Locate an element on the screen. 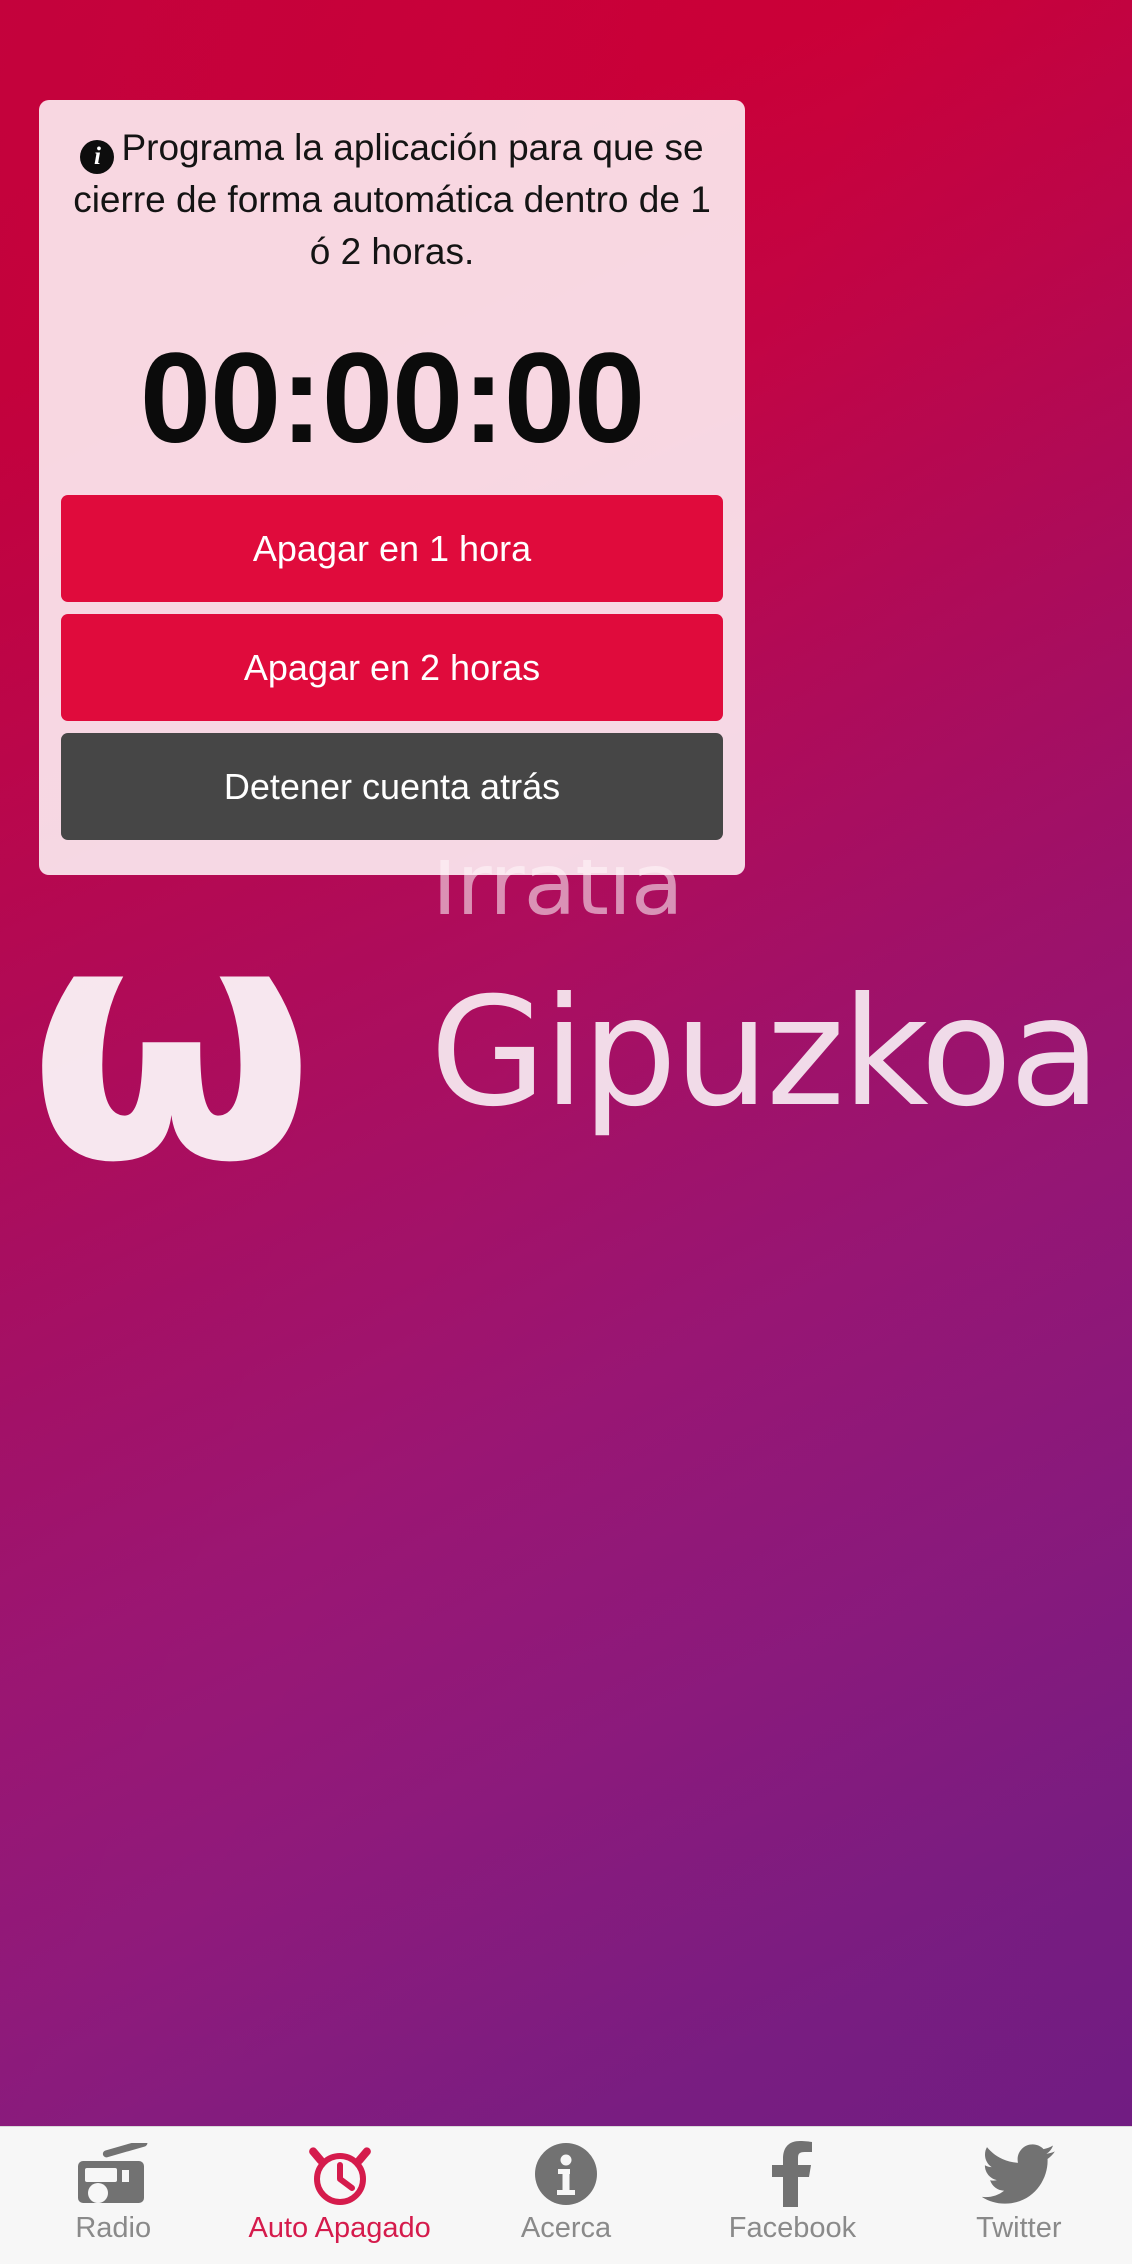 This screenshot has width=1132, height=2264. tab-twitter: Twitter is located at coordinates (1019, 2195).